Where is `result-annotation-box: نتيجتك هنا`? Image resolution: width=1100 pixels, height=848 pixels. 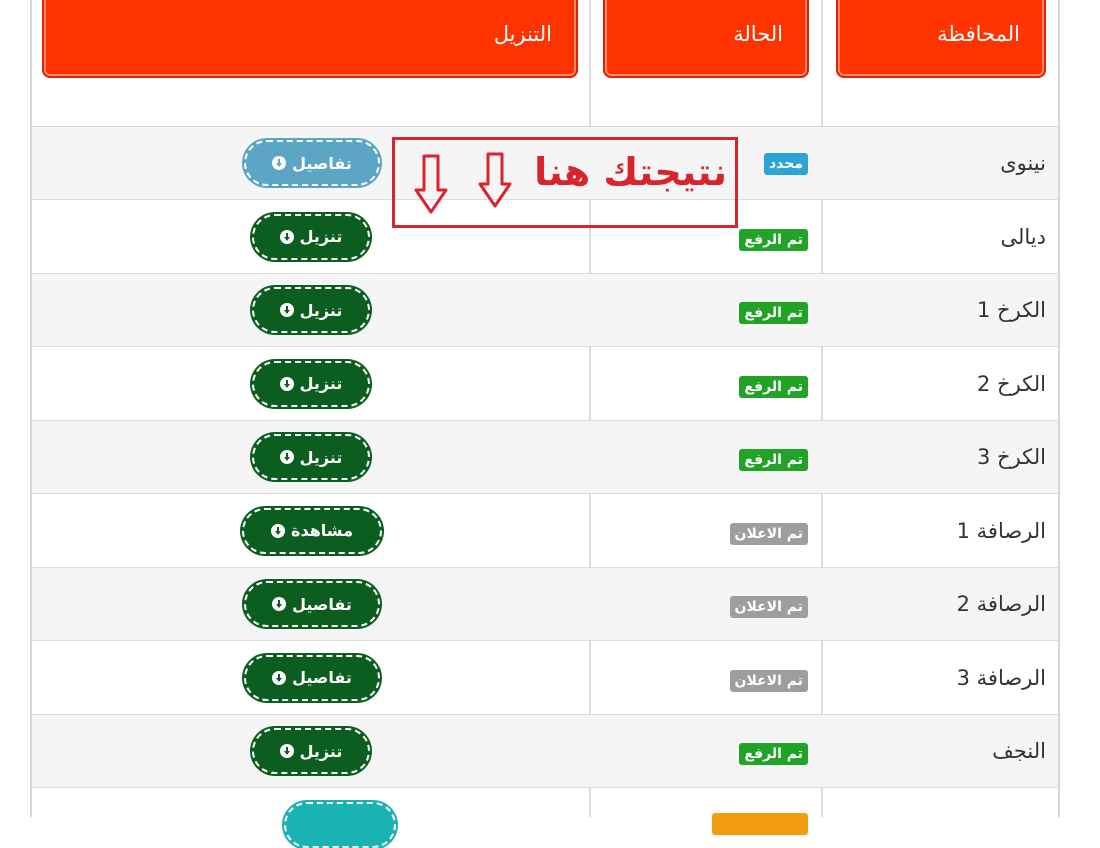 result-annotation-box: نتيجتك هنا is located at coordinates (565, 182).